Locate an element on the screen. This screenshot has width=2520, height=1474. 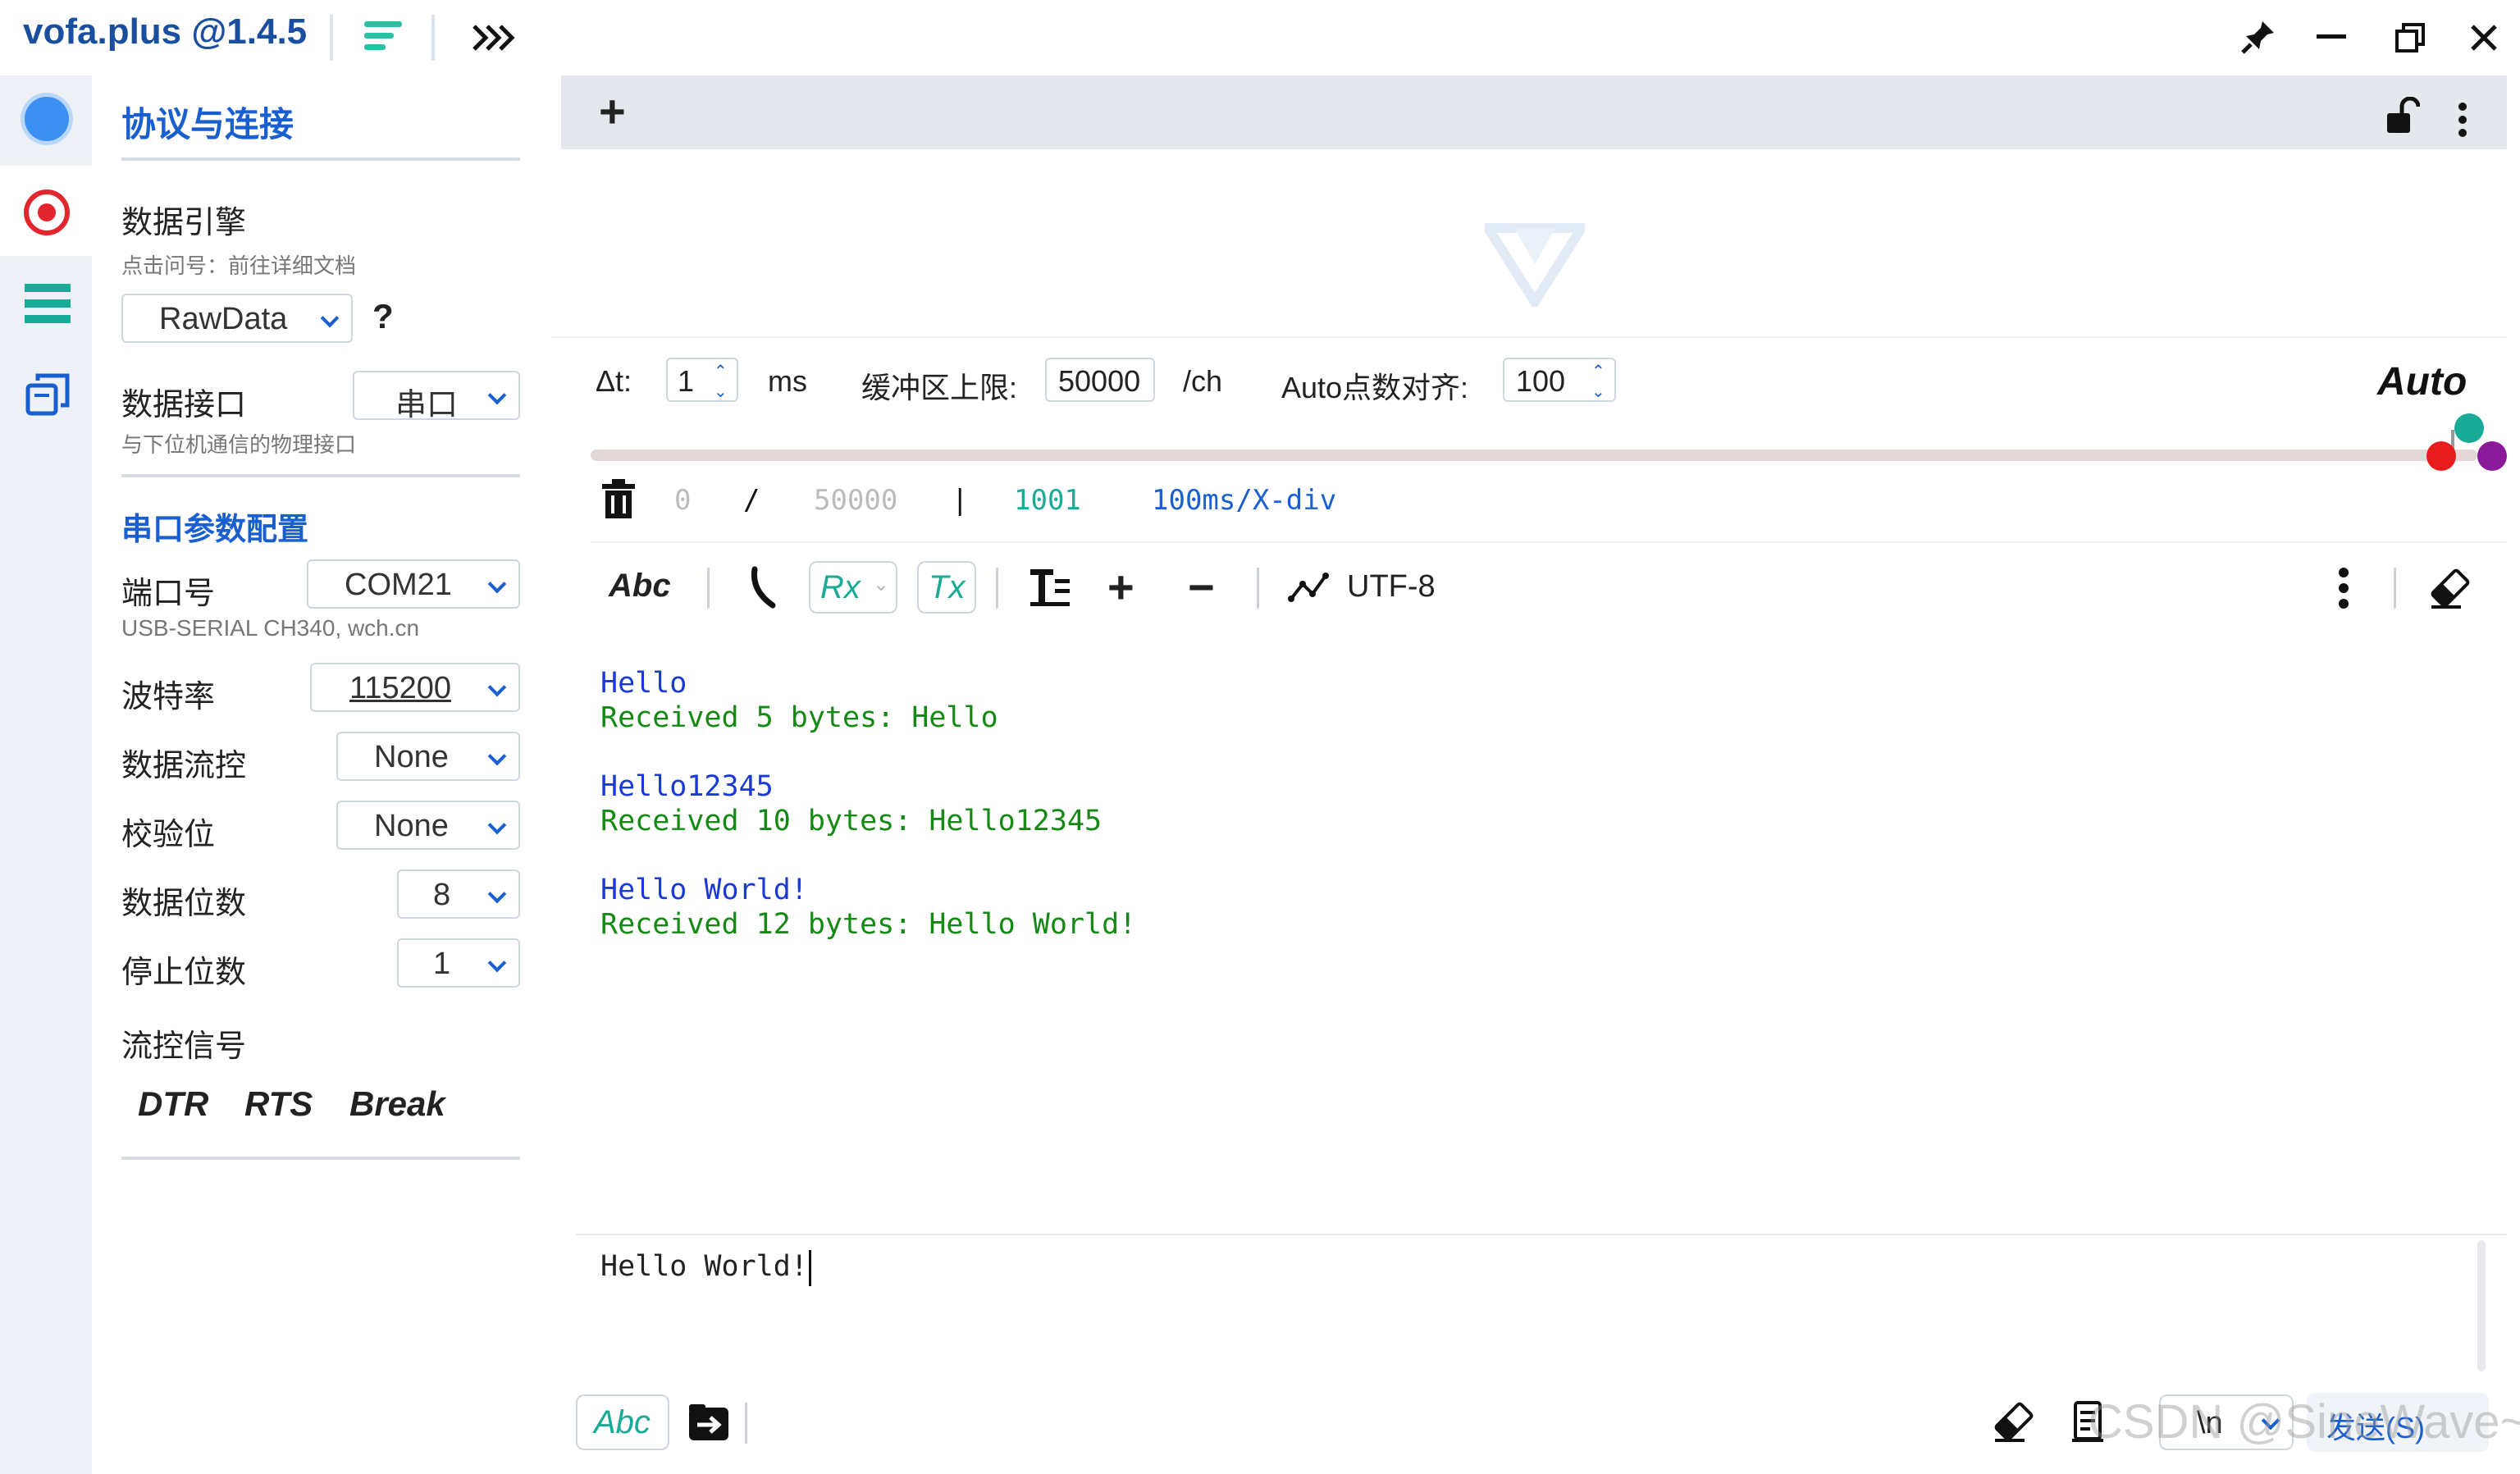
unlock-icon is located at coordinates (2403, 116).